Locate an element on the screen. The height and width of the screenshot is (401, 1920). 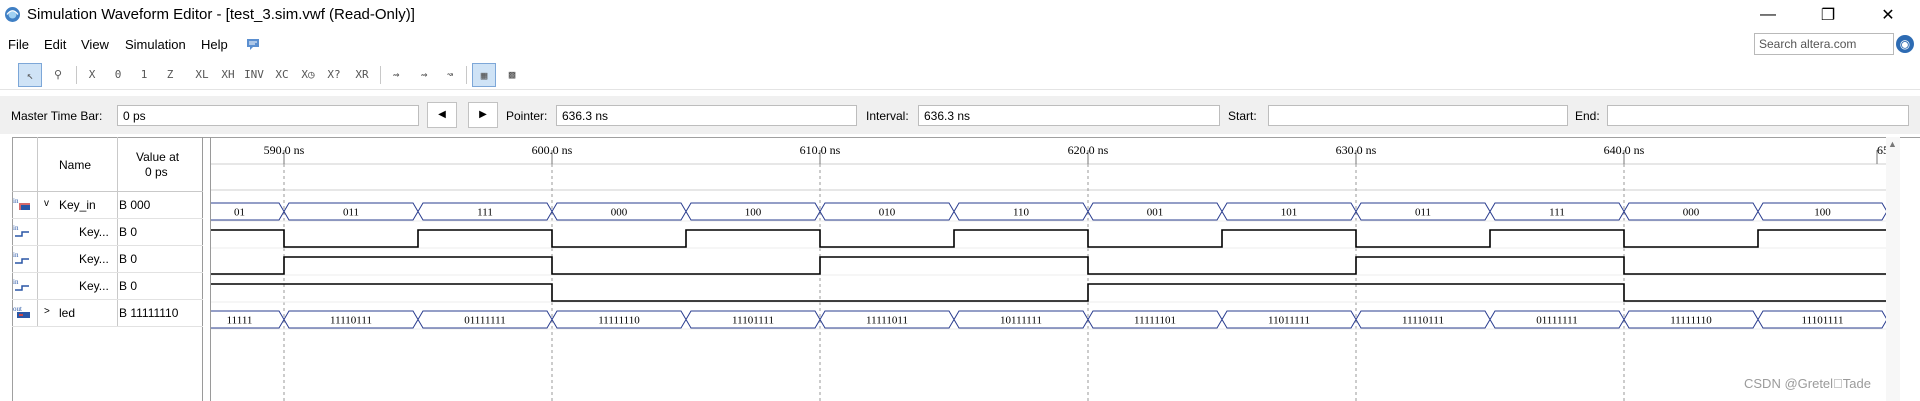
invert-inv-icon: INV is located at coordinates (254, 75).